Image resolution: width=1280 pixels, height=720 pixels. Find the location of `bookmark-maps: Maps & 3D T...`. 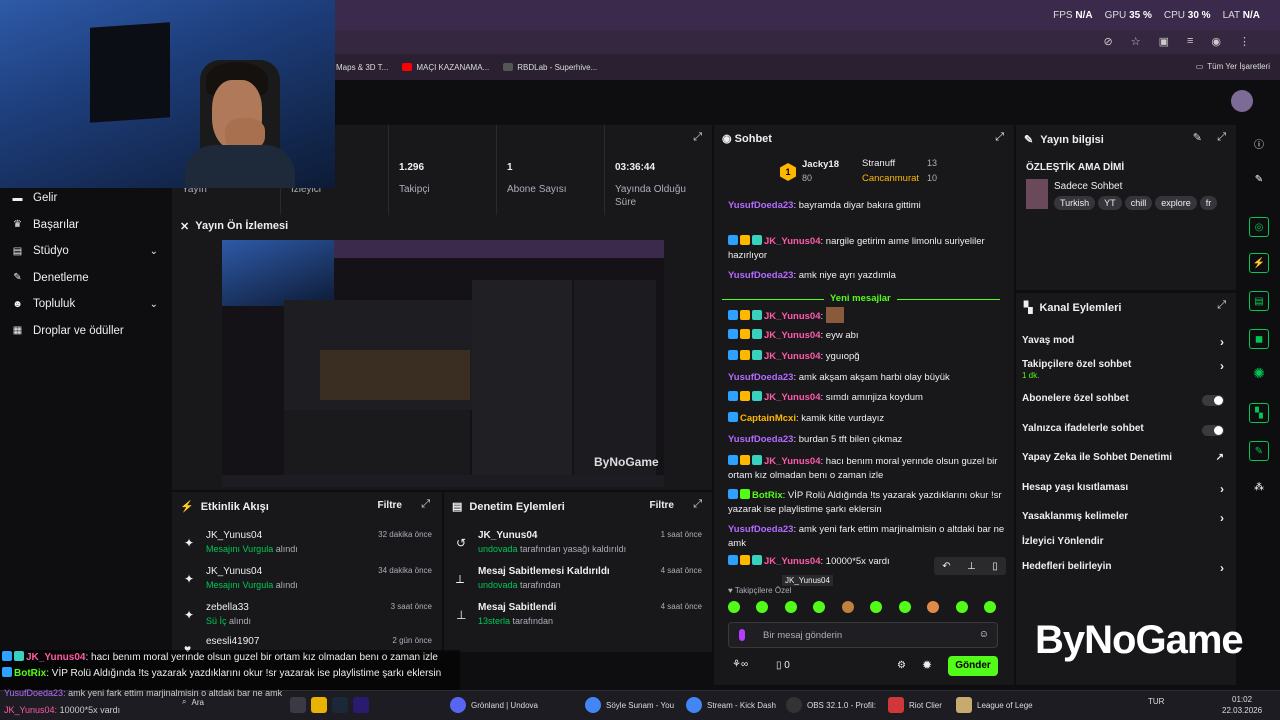

bookmark-maps: Maps & 3D T... is located at coordinates (362, 67).